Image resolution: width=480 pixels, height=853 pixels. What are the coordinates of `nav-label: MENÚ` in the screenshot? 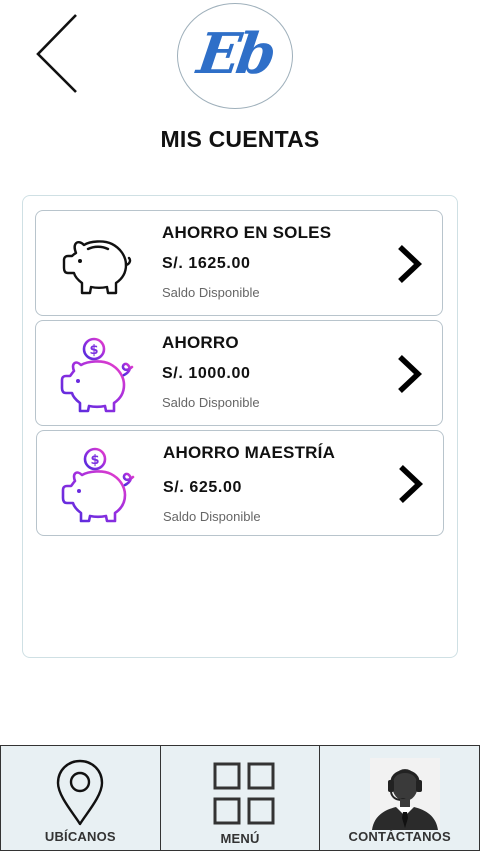 It's located at (240, 838).